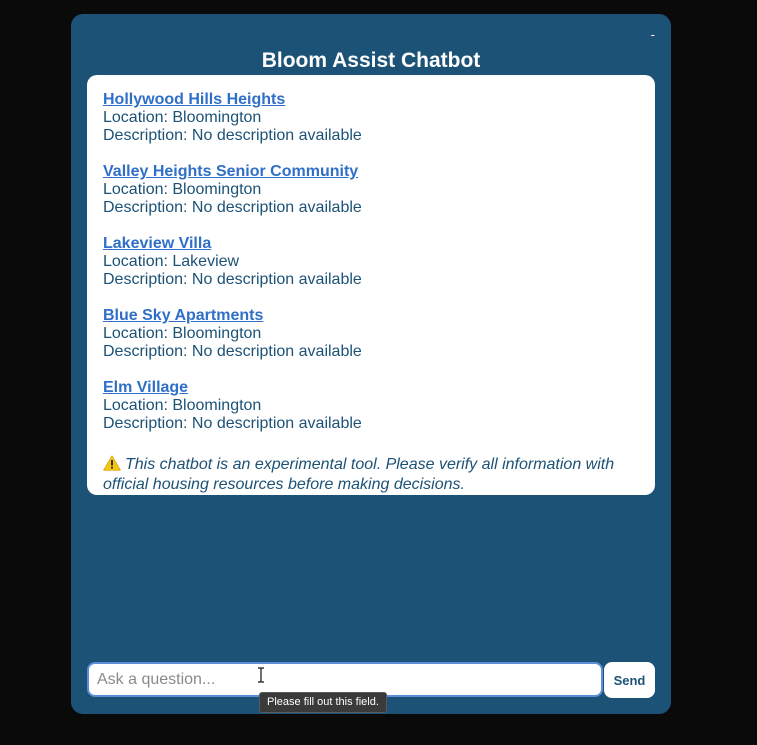 The height and width of the screenshot is (745, 757). What do you see at coordinates (323, 702) in the screenshot?
I see `validation-tooltip: Please fill out this field.` at bounding box center [323, 702].